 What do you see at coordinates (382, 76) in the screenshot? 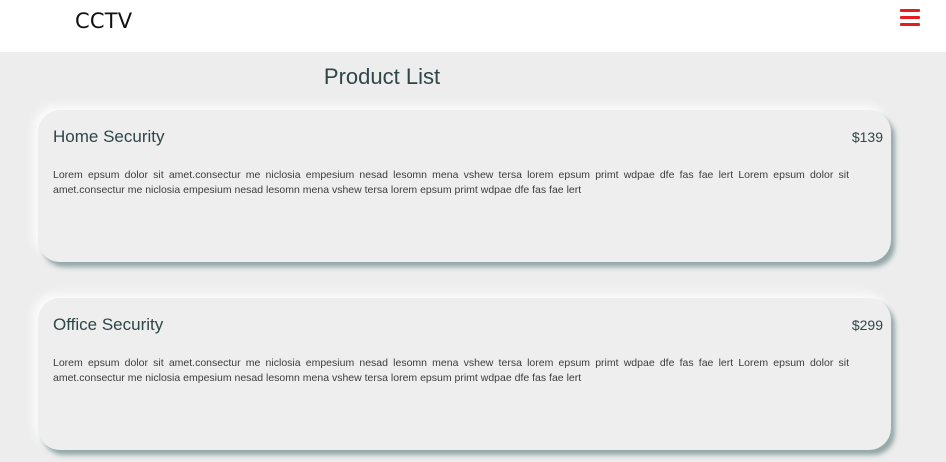
I see `page-title: Product List` at bounding box center [382, 76].